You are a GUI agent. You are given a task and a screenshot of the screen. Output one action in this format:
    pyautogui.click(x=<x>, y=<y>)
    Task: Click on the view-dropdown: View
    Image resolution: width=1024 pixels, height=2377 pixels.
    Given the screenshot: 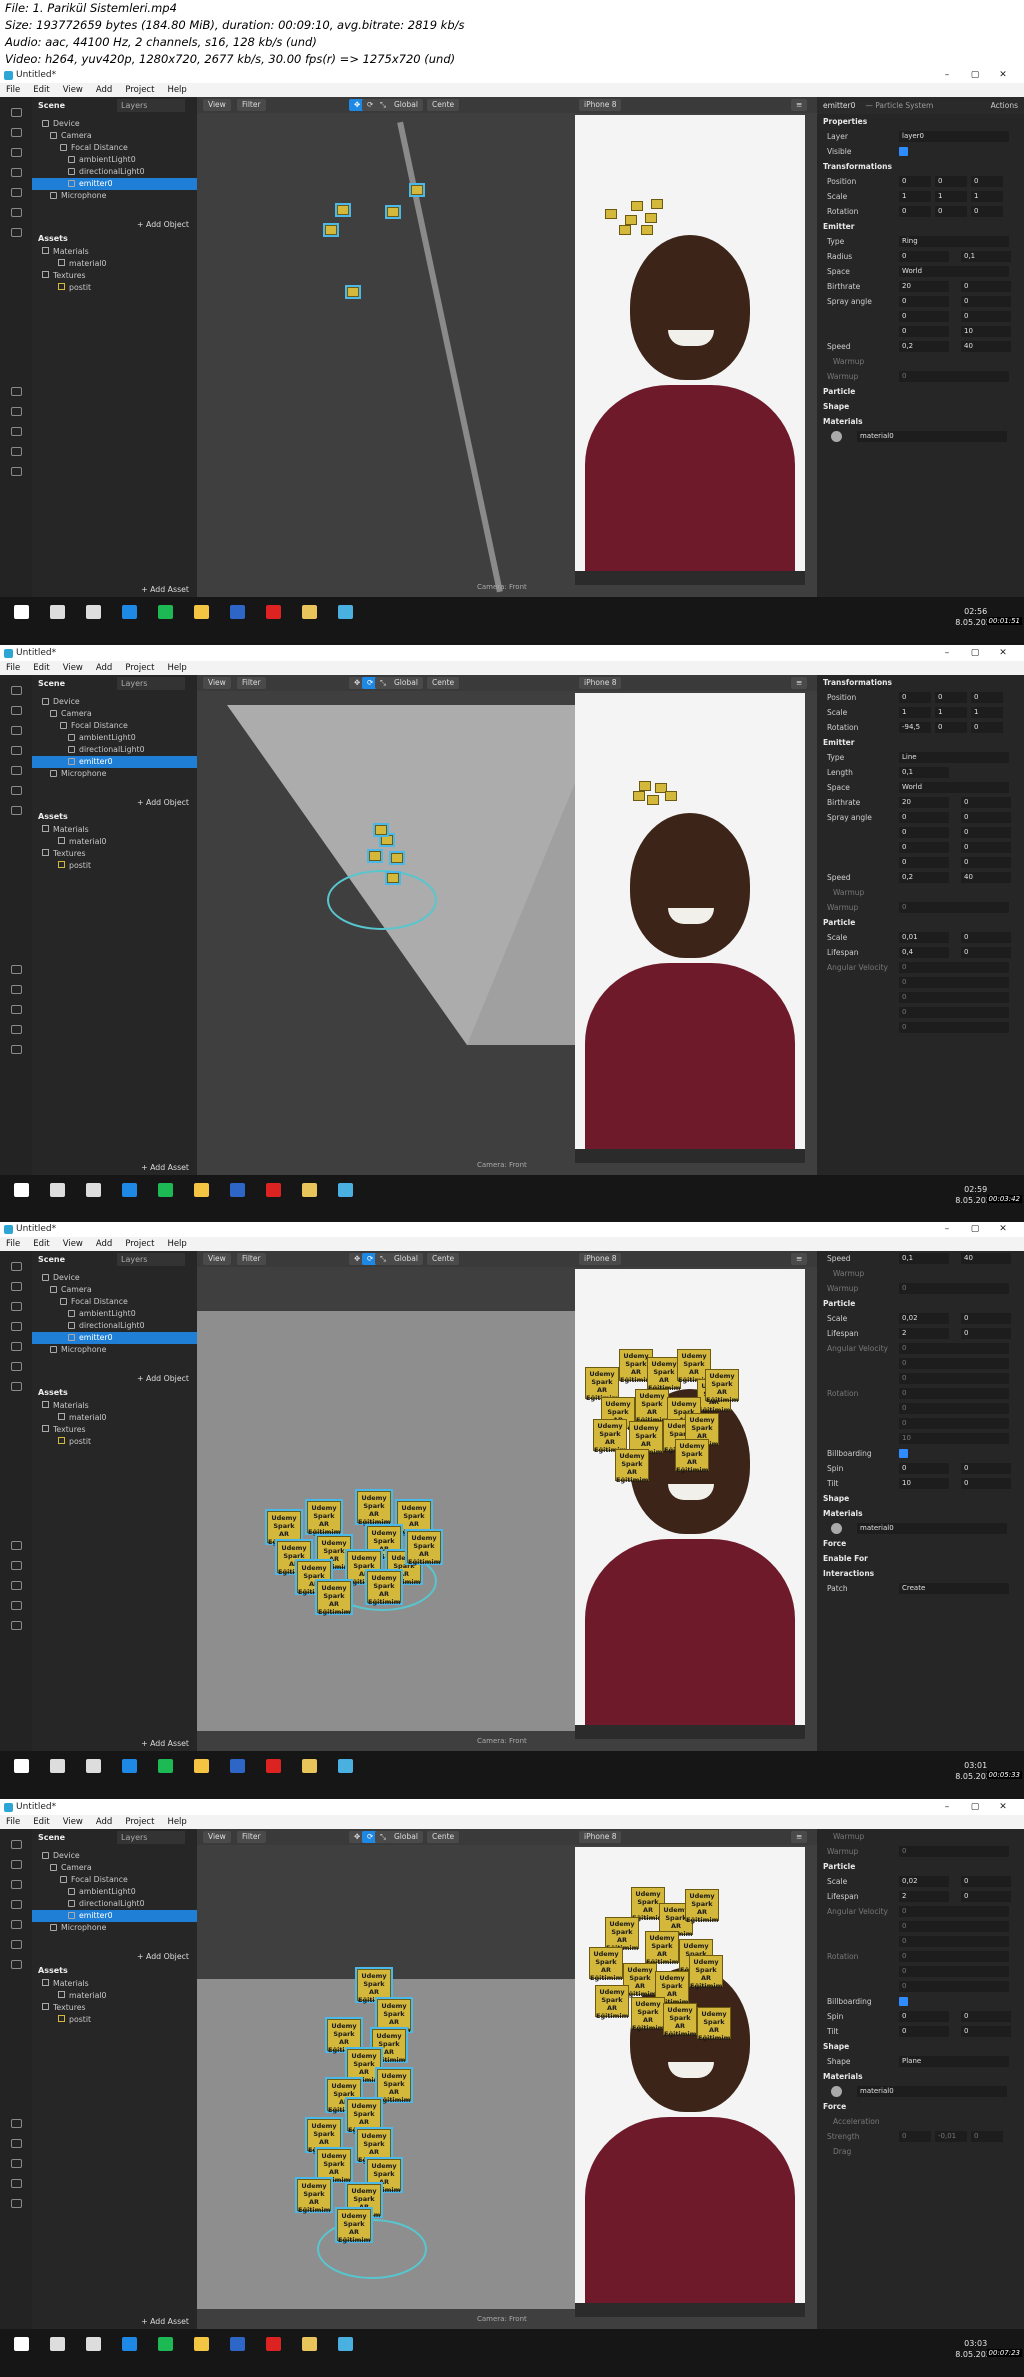 What is the action you would take?
    pyautogui.click(x=217, y=683)
    